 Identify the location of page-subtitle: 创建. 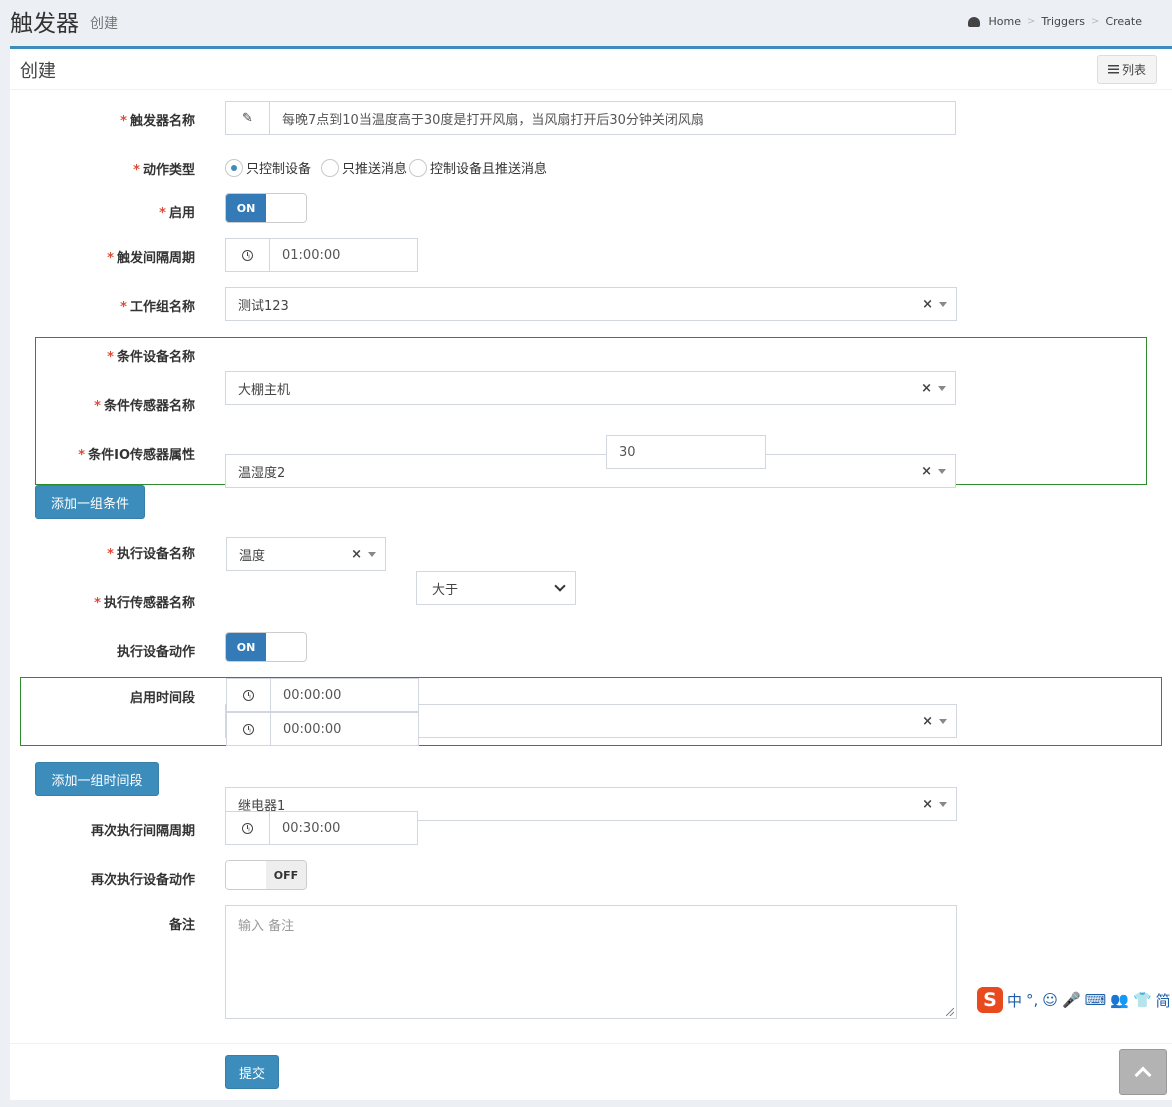
(104, 24).